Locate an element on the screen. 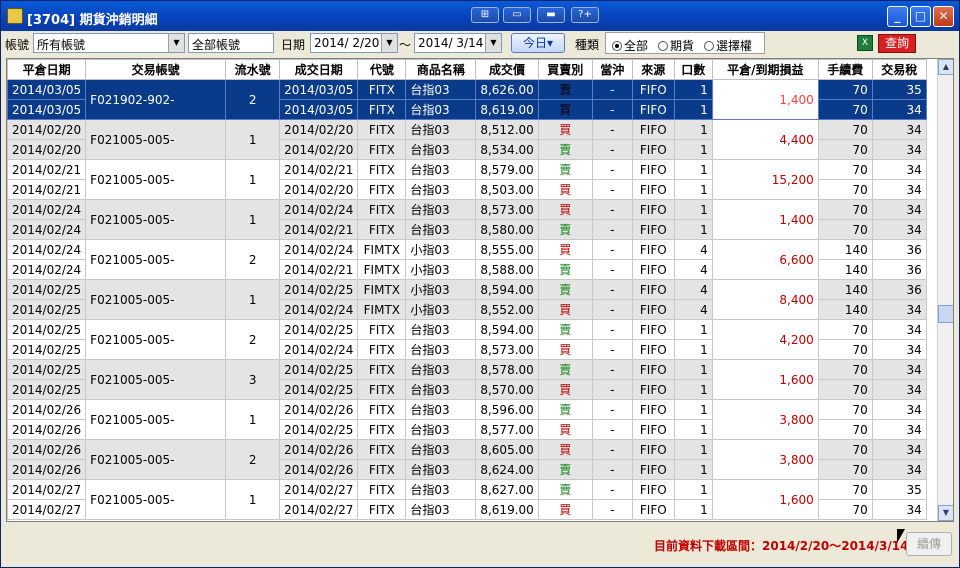 This screenshot has width=960, height=568. cell-price: 8,626.00 is located at coordinates (507, 89).